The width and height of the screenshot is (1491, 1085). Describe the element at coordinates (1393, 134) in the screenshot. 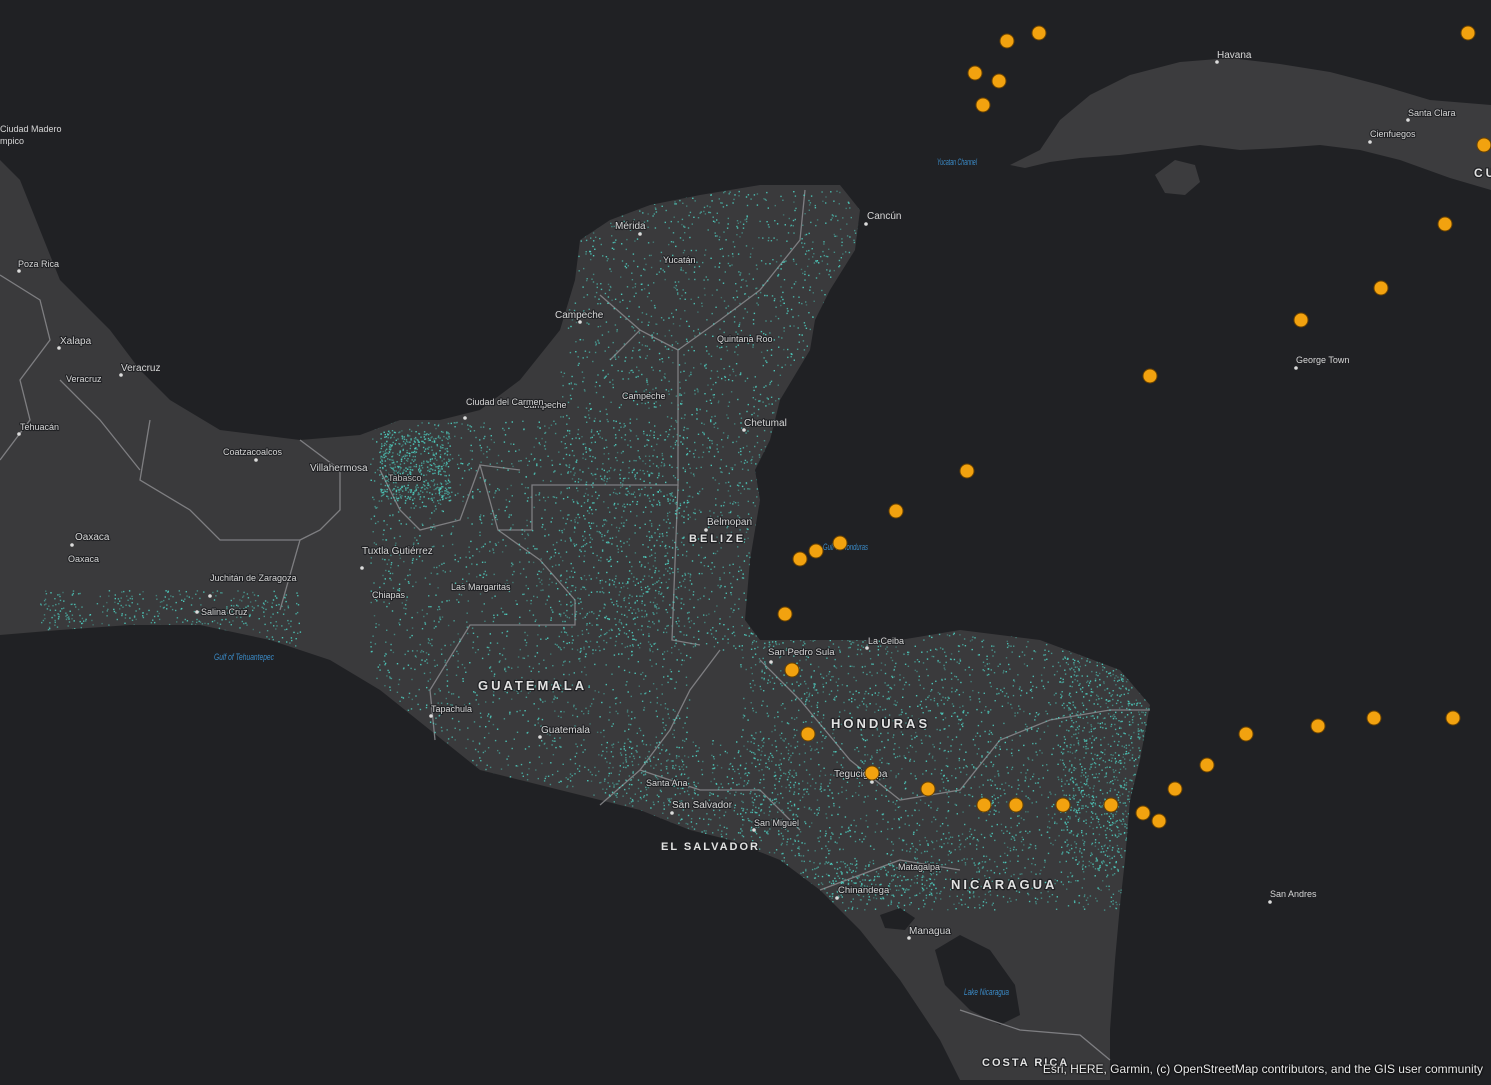

I see `label-cienfuegos: Cienfuegos` at that location.